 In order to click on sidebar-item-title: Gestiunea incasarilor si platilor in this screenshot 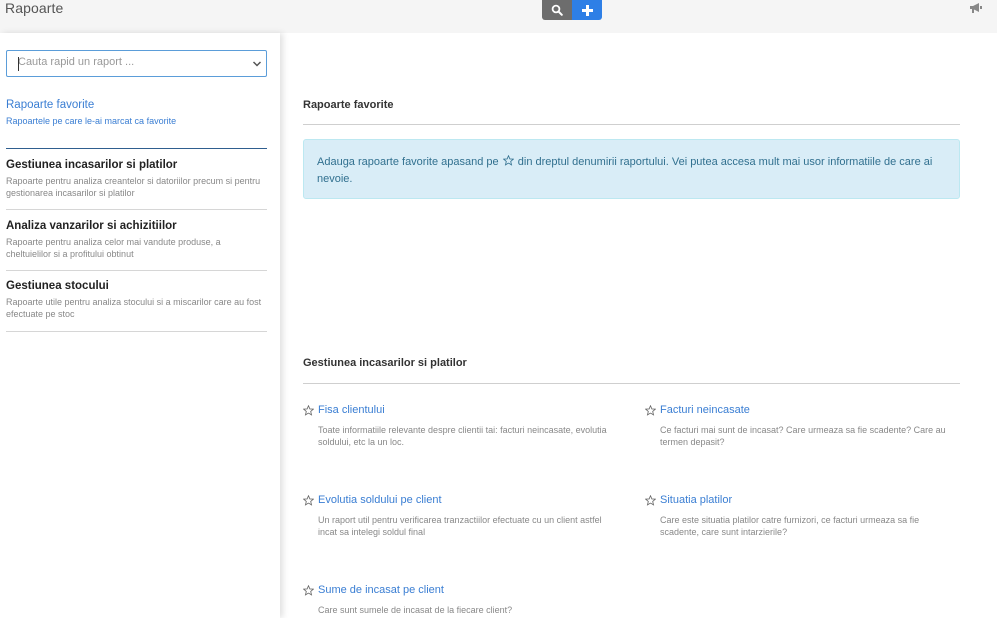, I will do `click(92, 165)`.